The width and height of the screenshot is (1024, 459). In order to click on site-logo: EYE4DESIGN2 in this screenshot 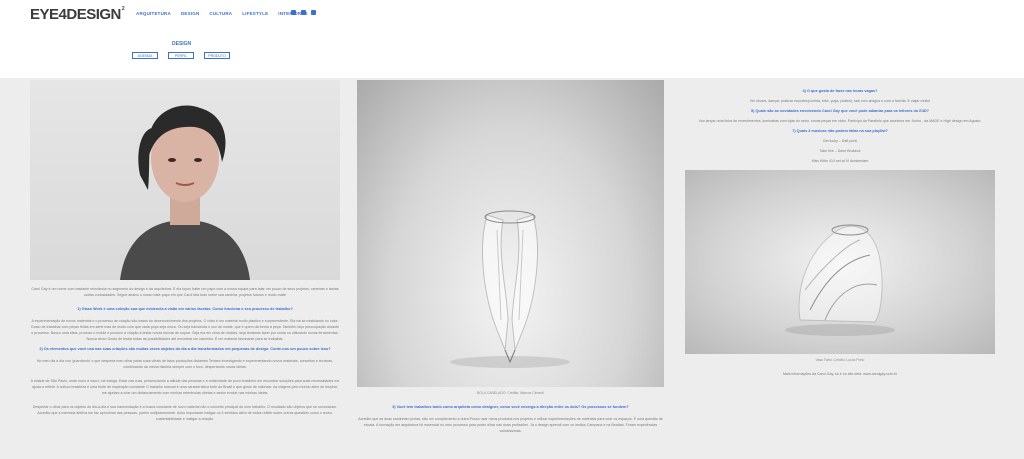, I will do `click(77, 14)`.